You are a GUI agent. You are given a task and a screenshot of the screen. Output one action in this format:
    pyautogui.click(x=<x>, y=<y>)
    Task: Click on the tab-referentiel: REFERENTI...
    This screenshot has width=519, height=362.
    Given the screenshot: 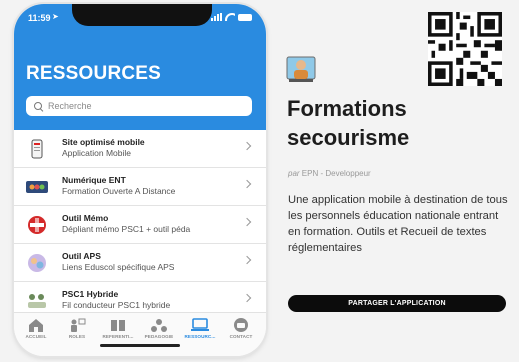 What is the action you would take?
    pyautogui.click(x=118, y=328)
    